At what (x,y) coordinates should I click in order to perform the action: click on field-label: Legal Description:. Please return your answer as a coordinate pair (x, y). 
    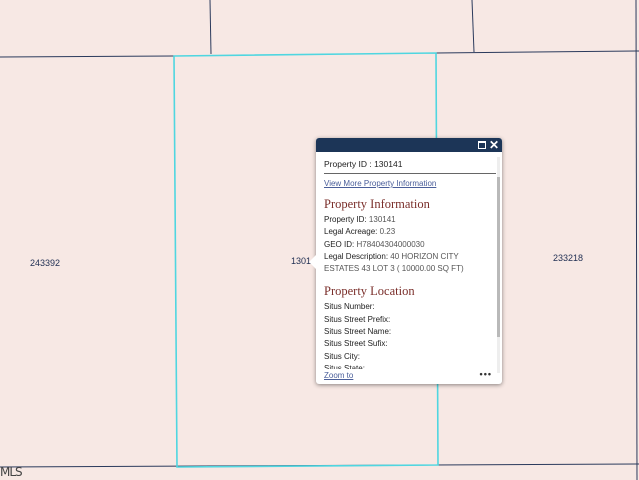
    Looking at the image, I should click on (356, 256).